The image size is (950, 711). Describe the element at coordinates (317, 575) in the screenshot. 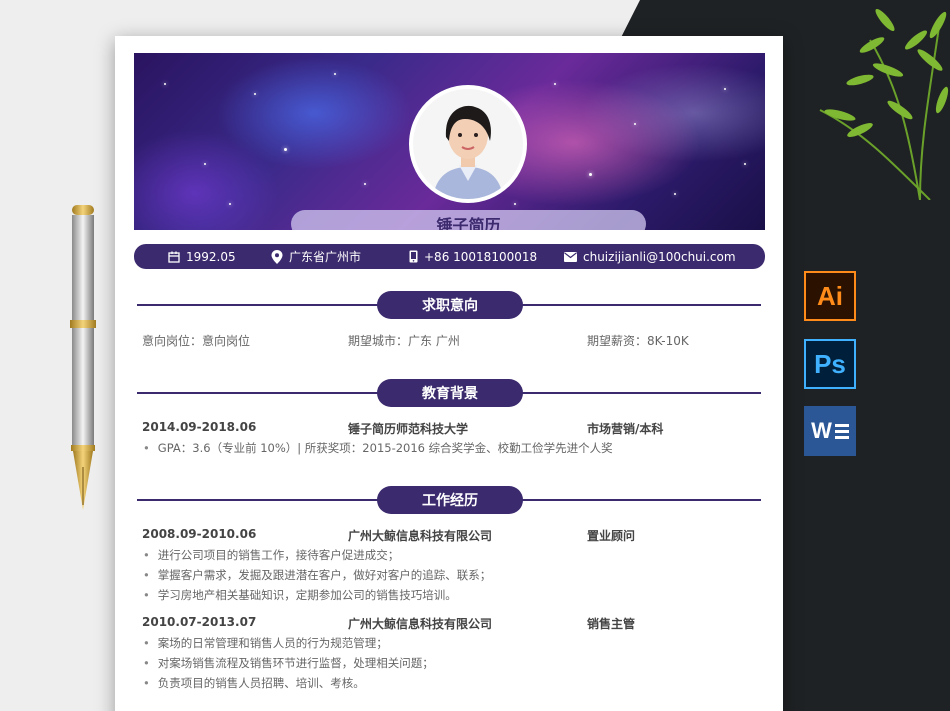

I see `job-duty: 掌握客户需求，发掘及跟进潜在客户，做好对客户的追踪、联系；` at that location.